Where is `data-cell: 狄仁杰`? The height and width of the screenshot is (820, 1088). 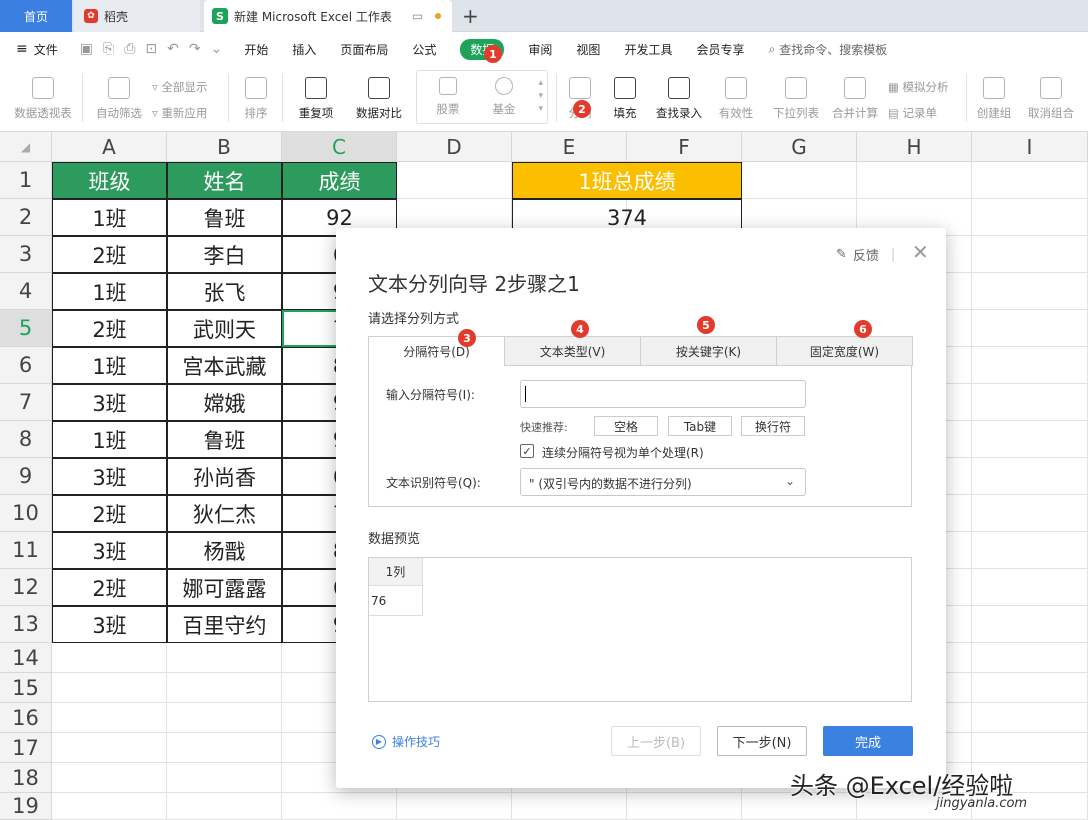 data-cell: 狄仁杰 is located at coordinates (224, 513).